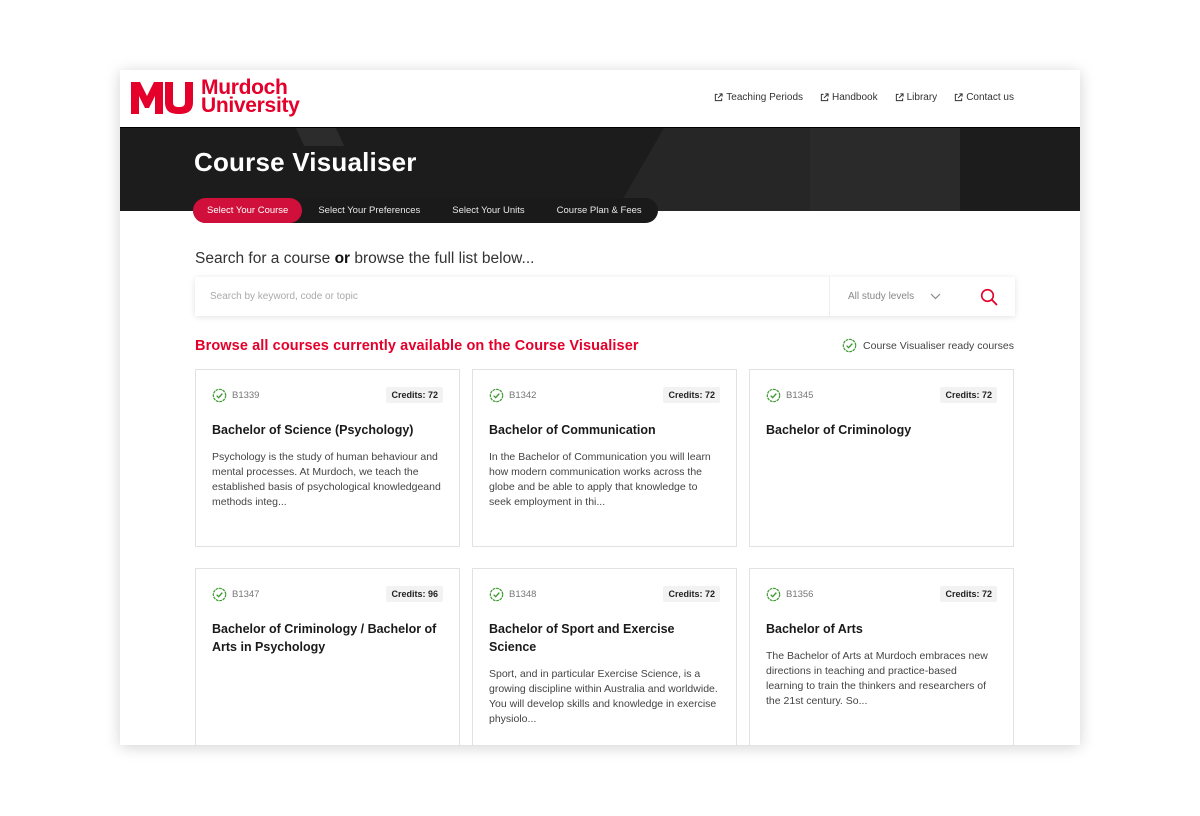 The width and height of the screenshot is (1200, 816). I want to click on link-label: Teaching Periods, so click(765, 97).